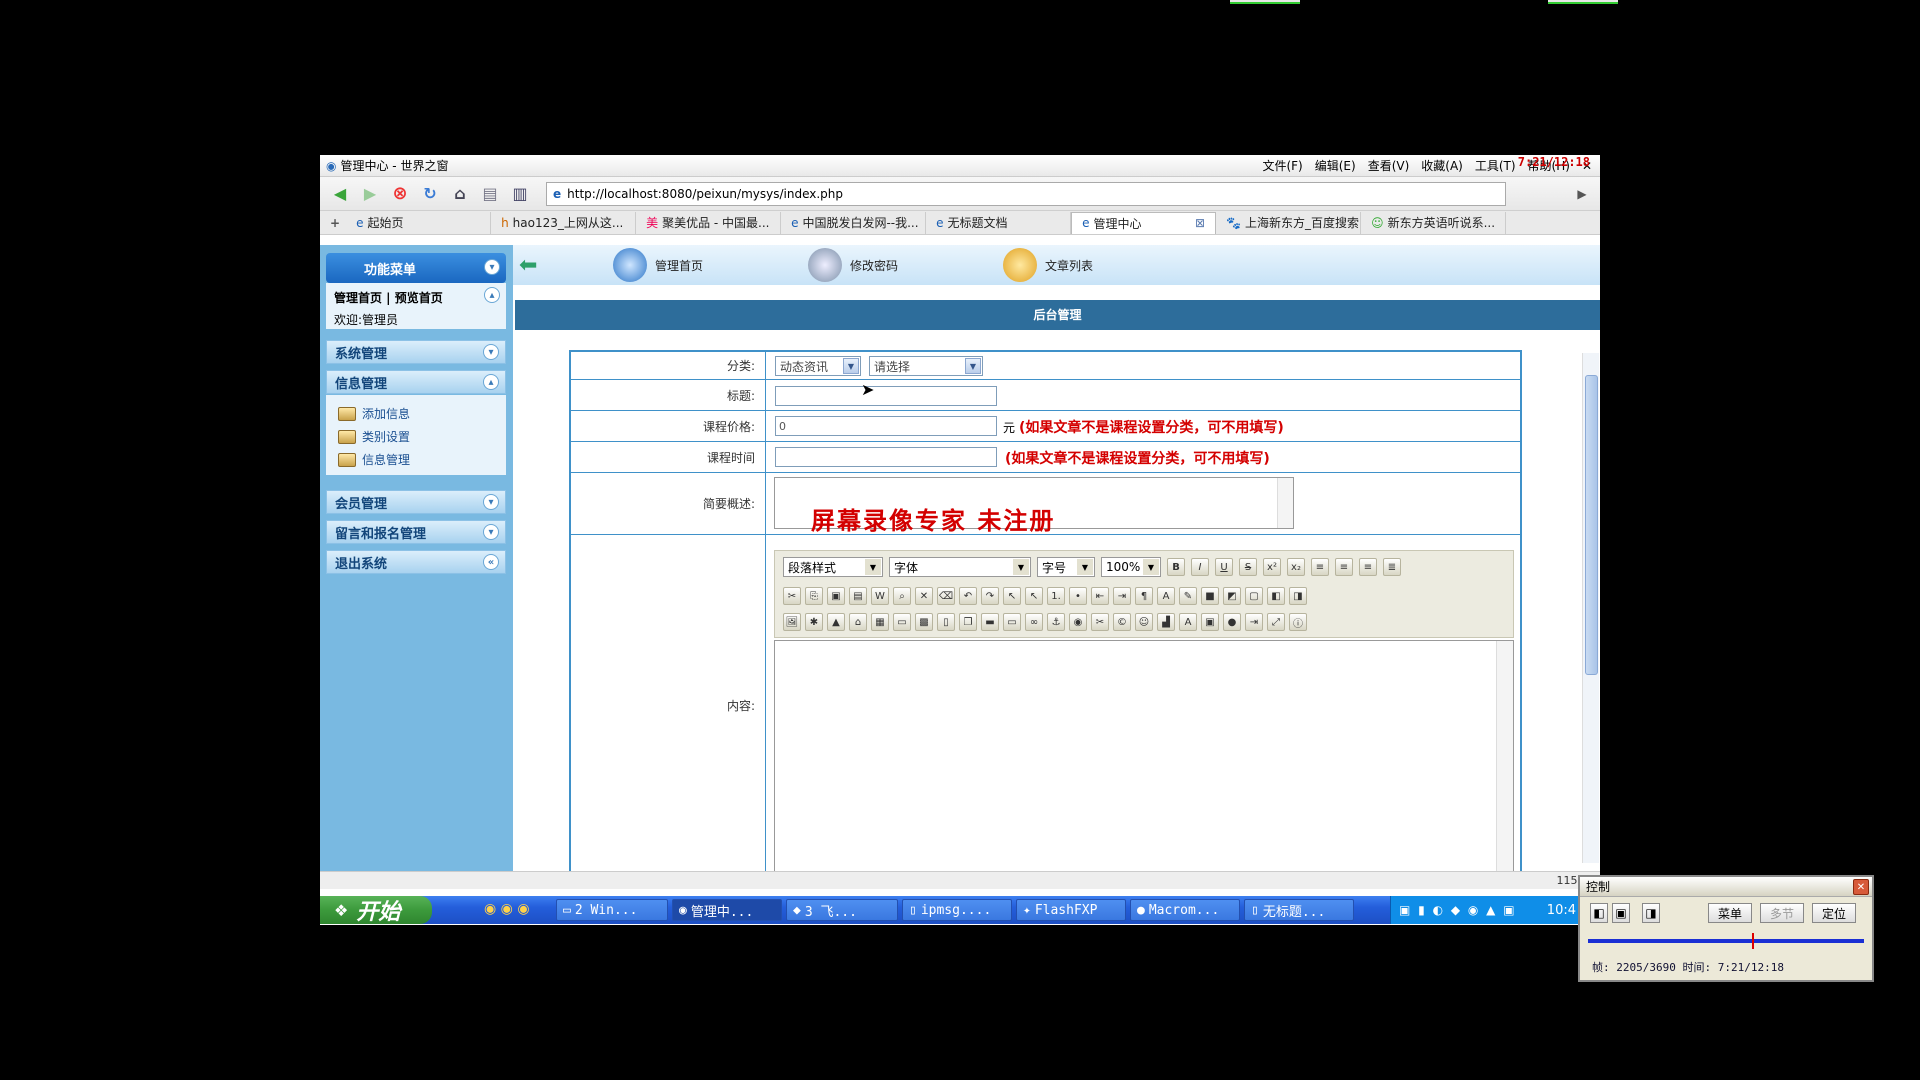  I want to click on sidebar-item-logout: 退出系统 «, so click(416, 562).